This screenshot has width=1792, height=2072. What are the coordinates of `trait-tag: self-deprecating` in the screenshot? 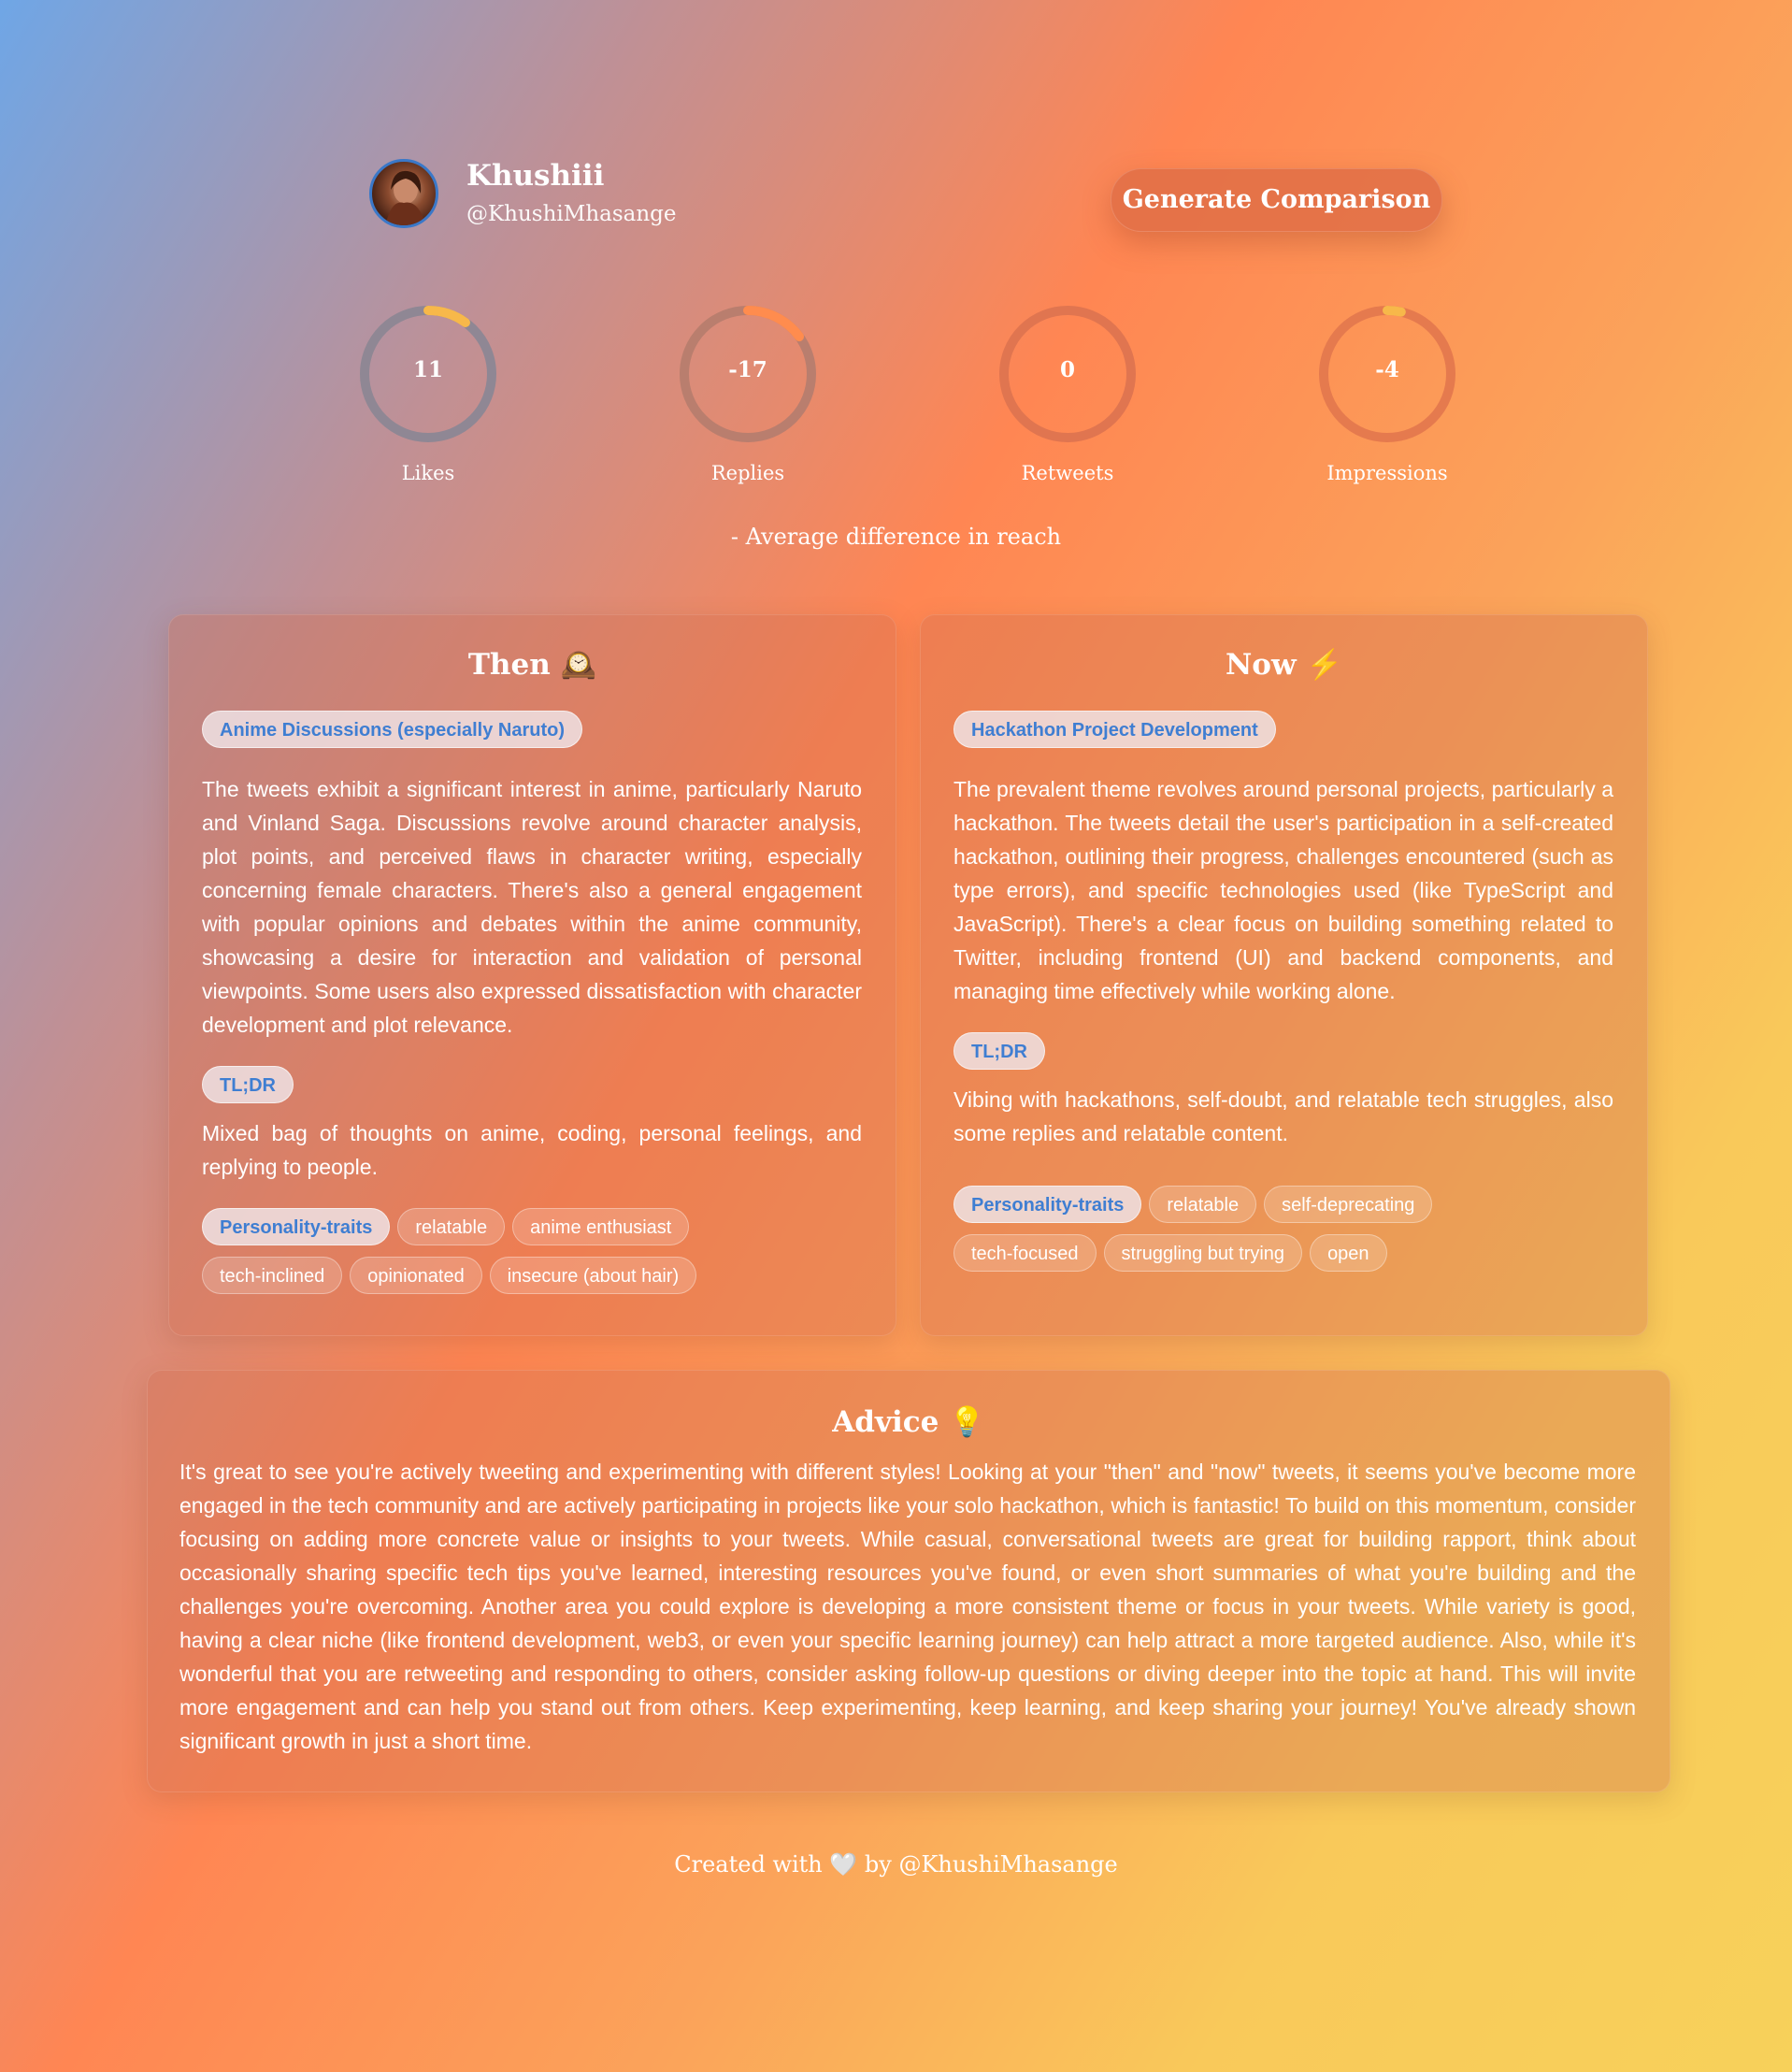 It's located at (1348, 1204).